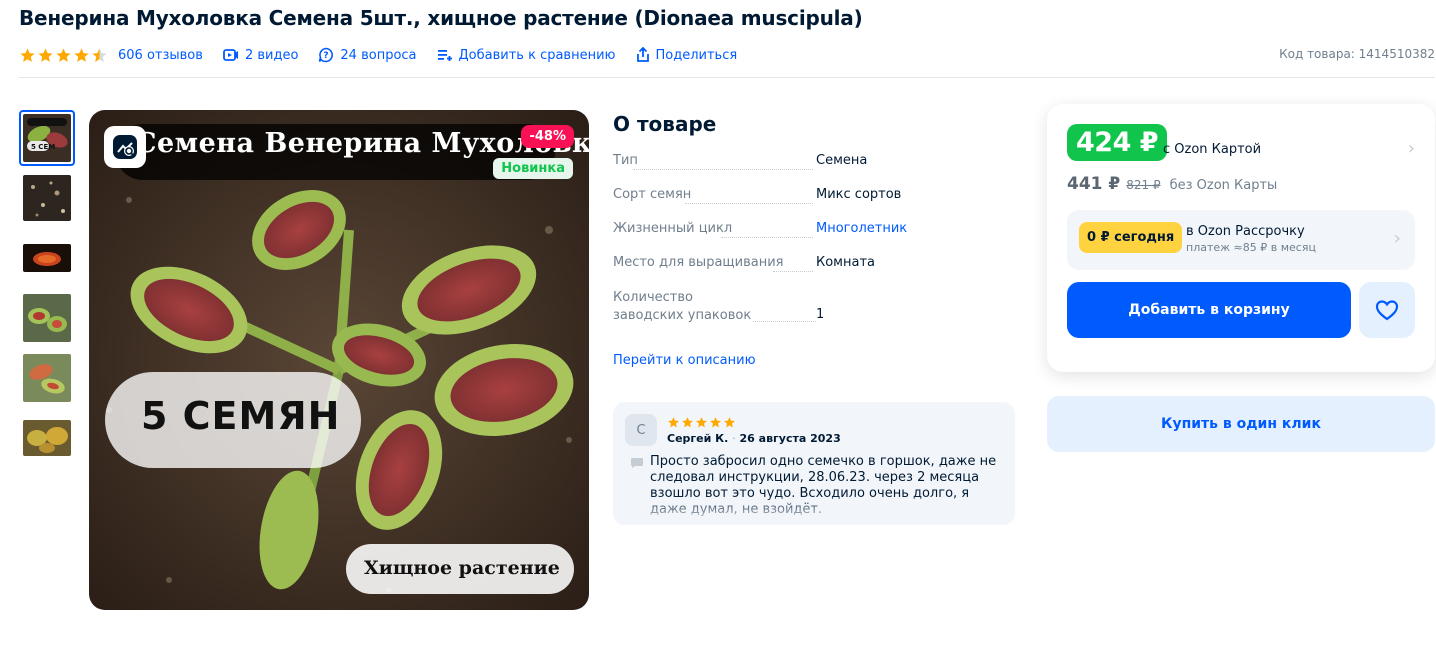 This screenshot has width=1436, height=660. What do you see at coordinates (714, 272) in the screenshot?
I see `char-name: Место для выращивания` at bounding box center [714, 272].